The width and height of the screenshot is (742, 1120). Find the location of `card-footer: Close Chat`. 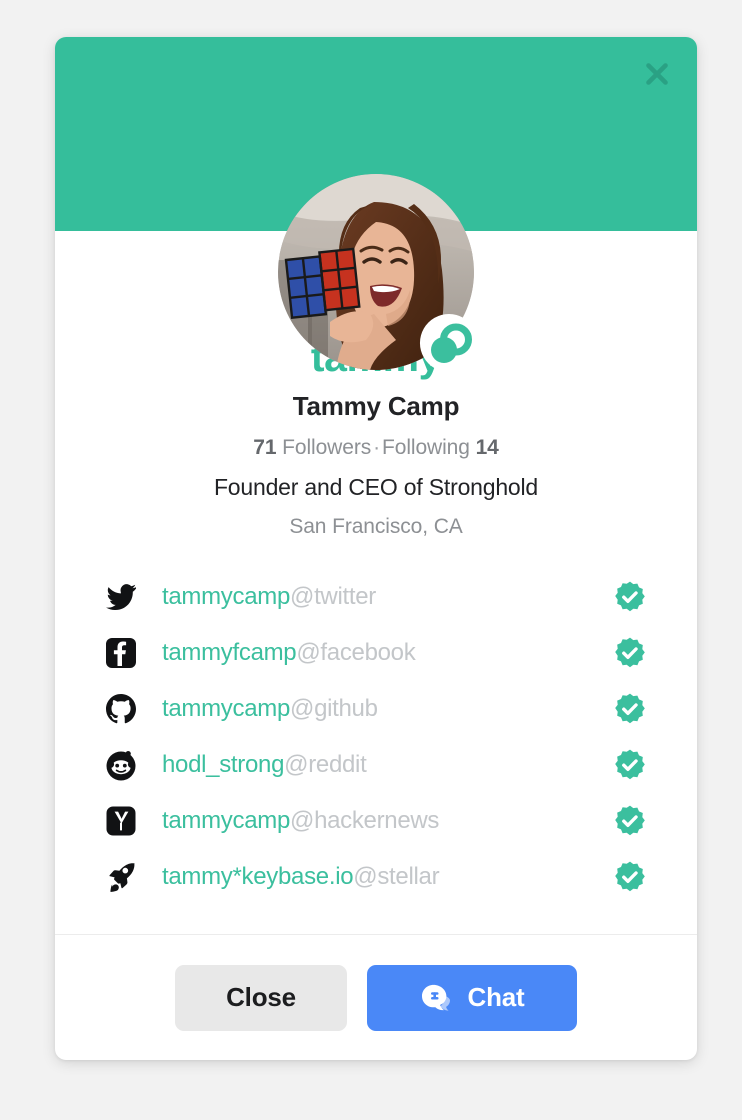

card-footer: Close Chat is located at coordinates (376, 997).